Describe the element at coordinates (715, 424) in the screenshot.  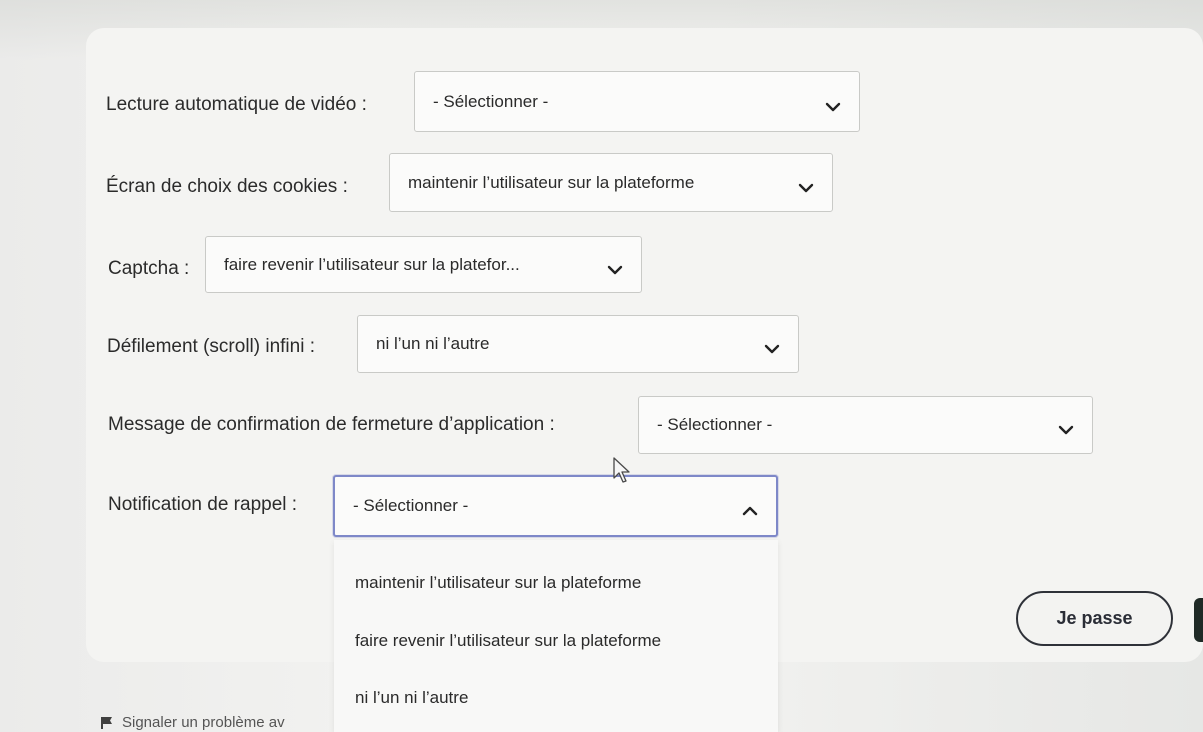
I see `select-close-confirmation-value: - Sélectionner -` at that location.